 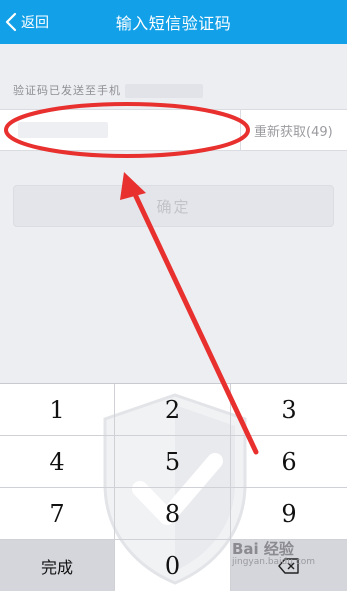 I want to click on page-title: 输入短信验证码, so click(x=173, y=23).